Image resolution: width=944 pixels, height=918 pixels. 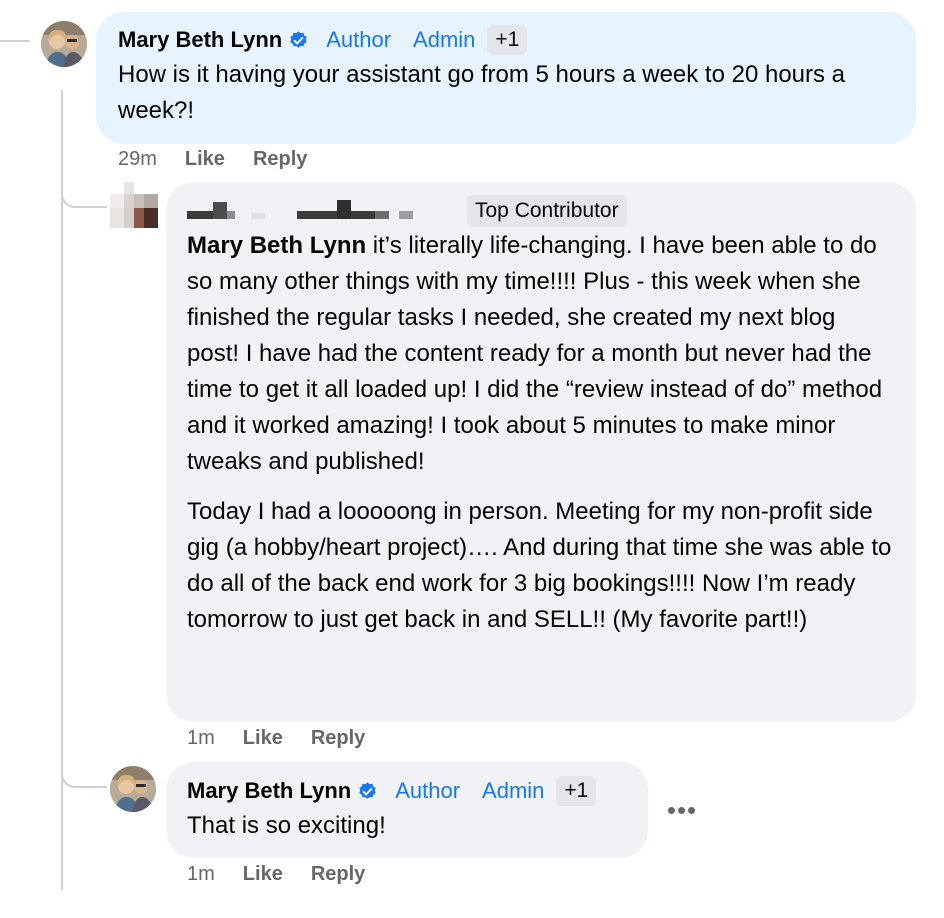 I want to click on comment-timestamp: 29m, so click(x=137, y=159).